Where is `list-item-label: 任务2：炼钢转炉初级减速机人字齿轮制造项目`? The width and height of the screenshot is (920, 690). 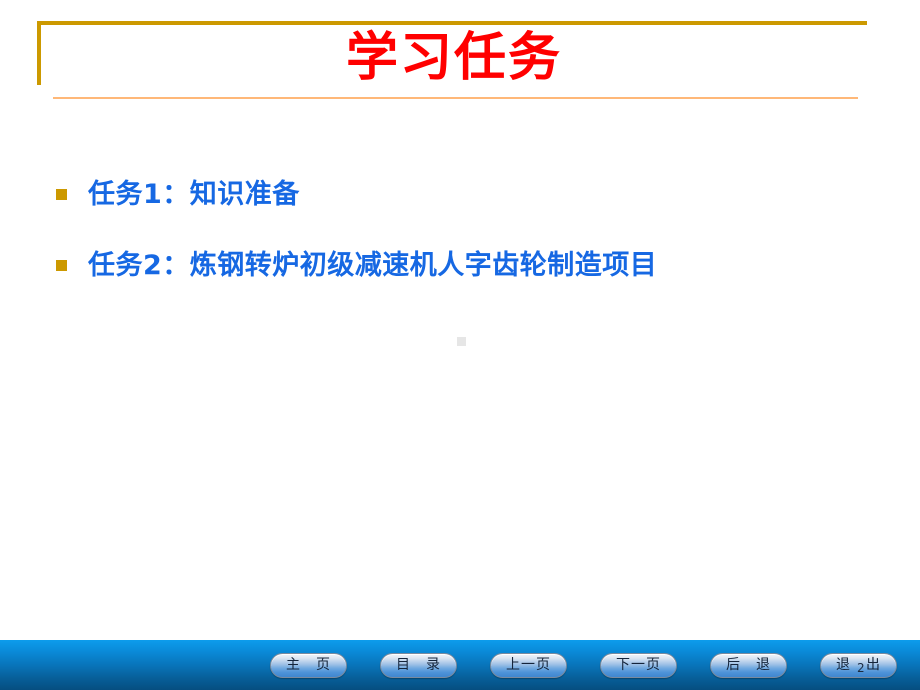
list-item-label: 任务2：炼钢转炉初级减速机人字齿轮制造项目 is located at coordinates (373, 265).